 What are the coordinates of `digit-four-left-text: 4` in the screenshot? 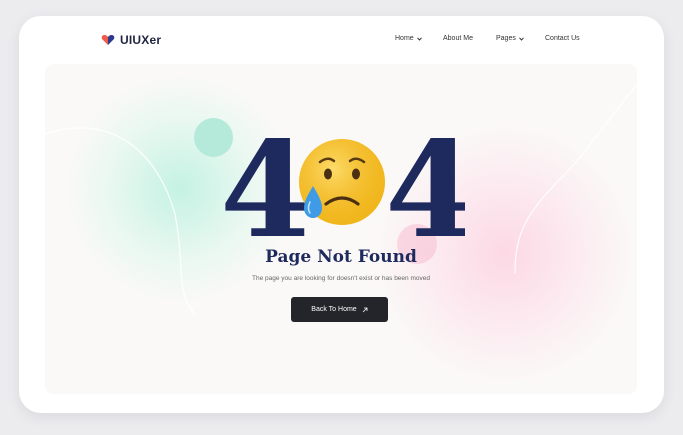 It's located at (266, 183).